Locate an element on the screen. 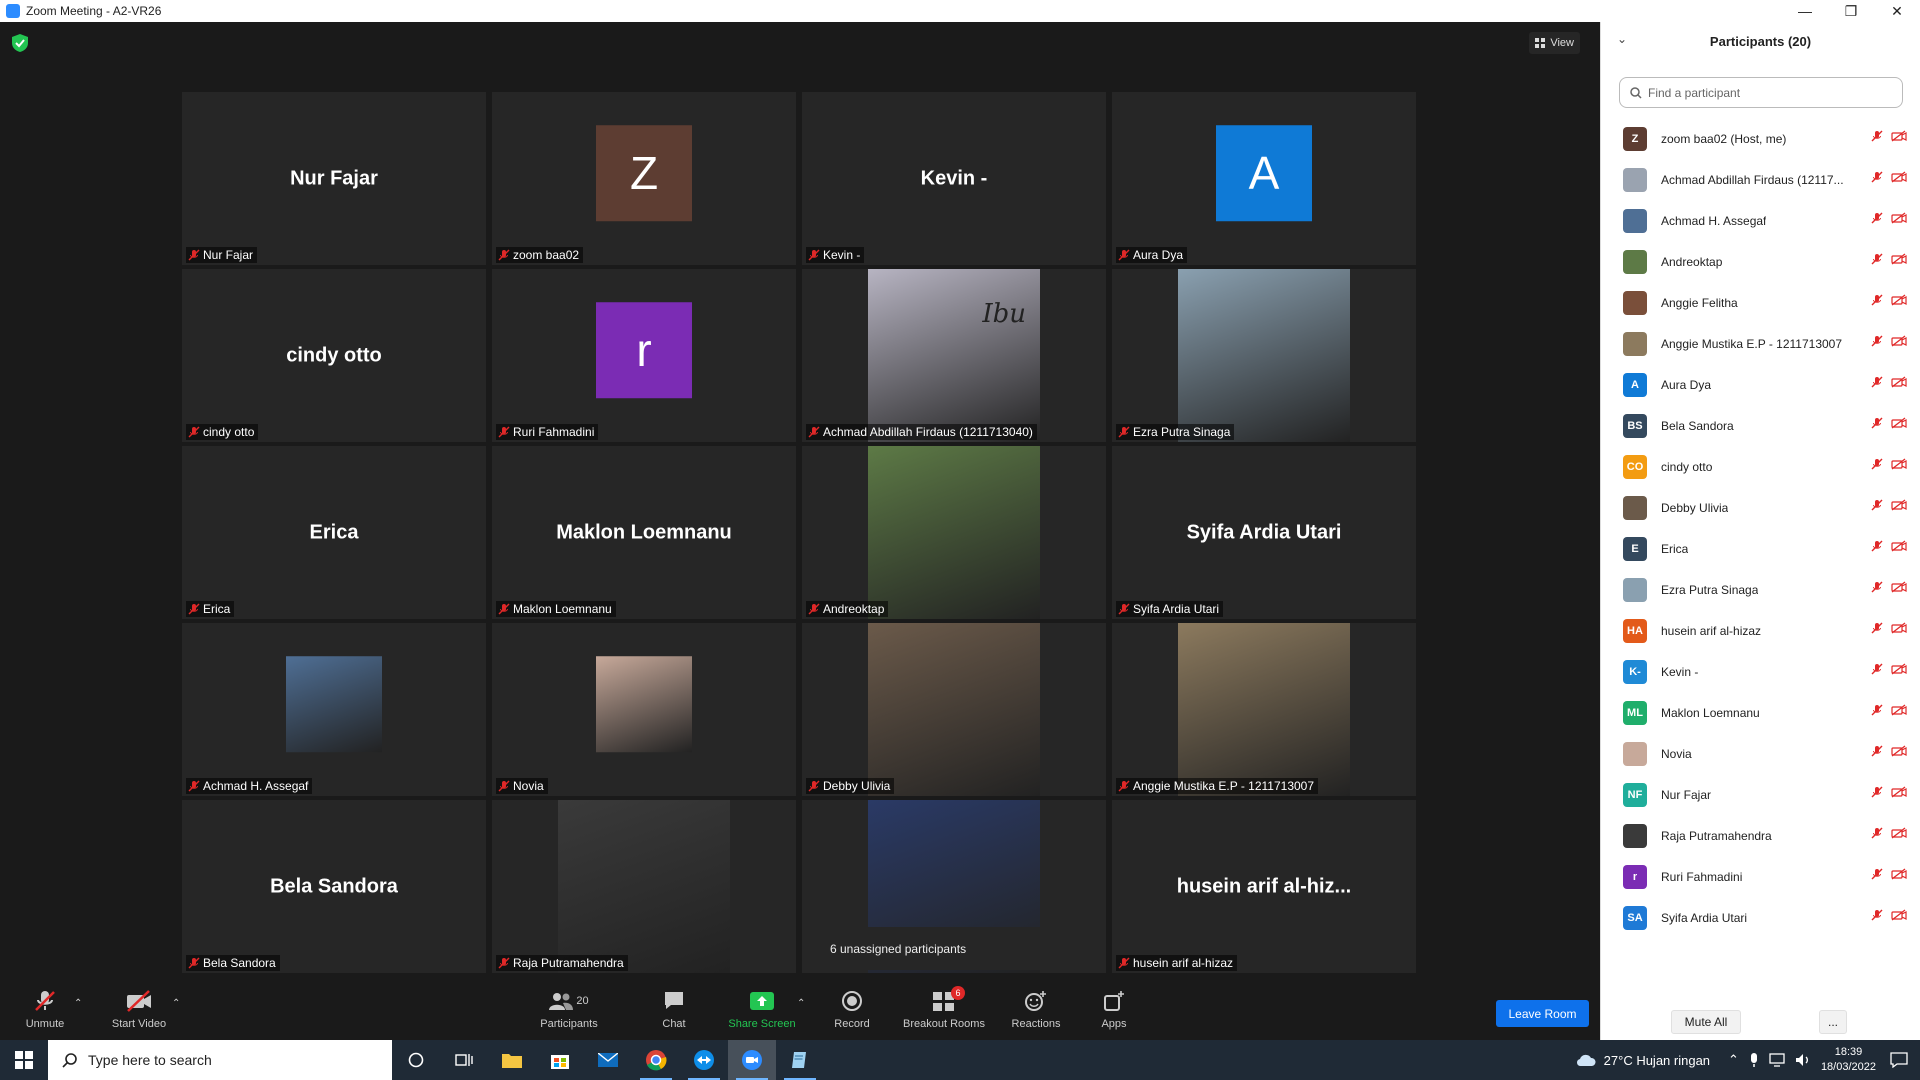 The width and height of the screenshot is (1920, 1080). video-tile: Novia is located at coordinates (644, 709).